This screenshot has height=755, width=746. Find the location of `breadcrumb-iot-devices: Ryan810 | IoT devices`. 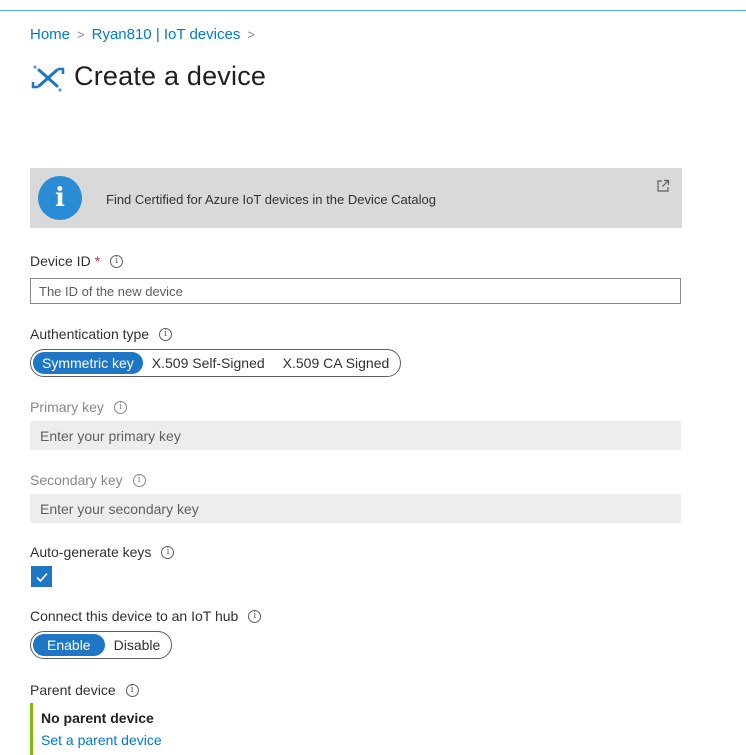

breadcrumb-iot-devices: Ryan810 | IoT devices is located at coordinates (166, 34).